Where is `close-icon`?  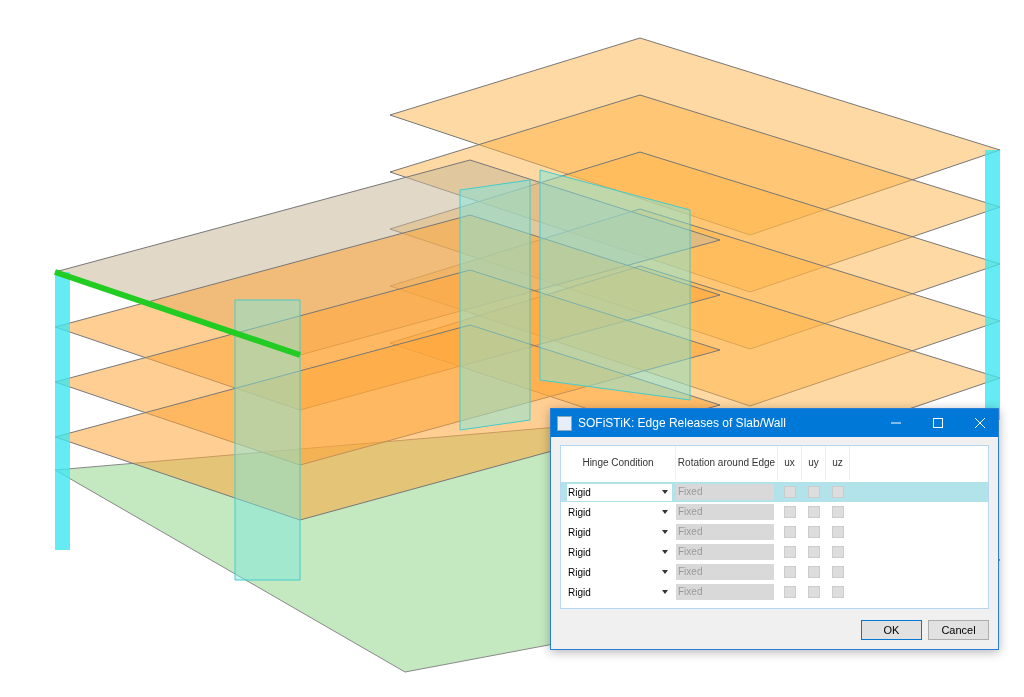 close-icon is located at coordinates (980, 423).